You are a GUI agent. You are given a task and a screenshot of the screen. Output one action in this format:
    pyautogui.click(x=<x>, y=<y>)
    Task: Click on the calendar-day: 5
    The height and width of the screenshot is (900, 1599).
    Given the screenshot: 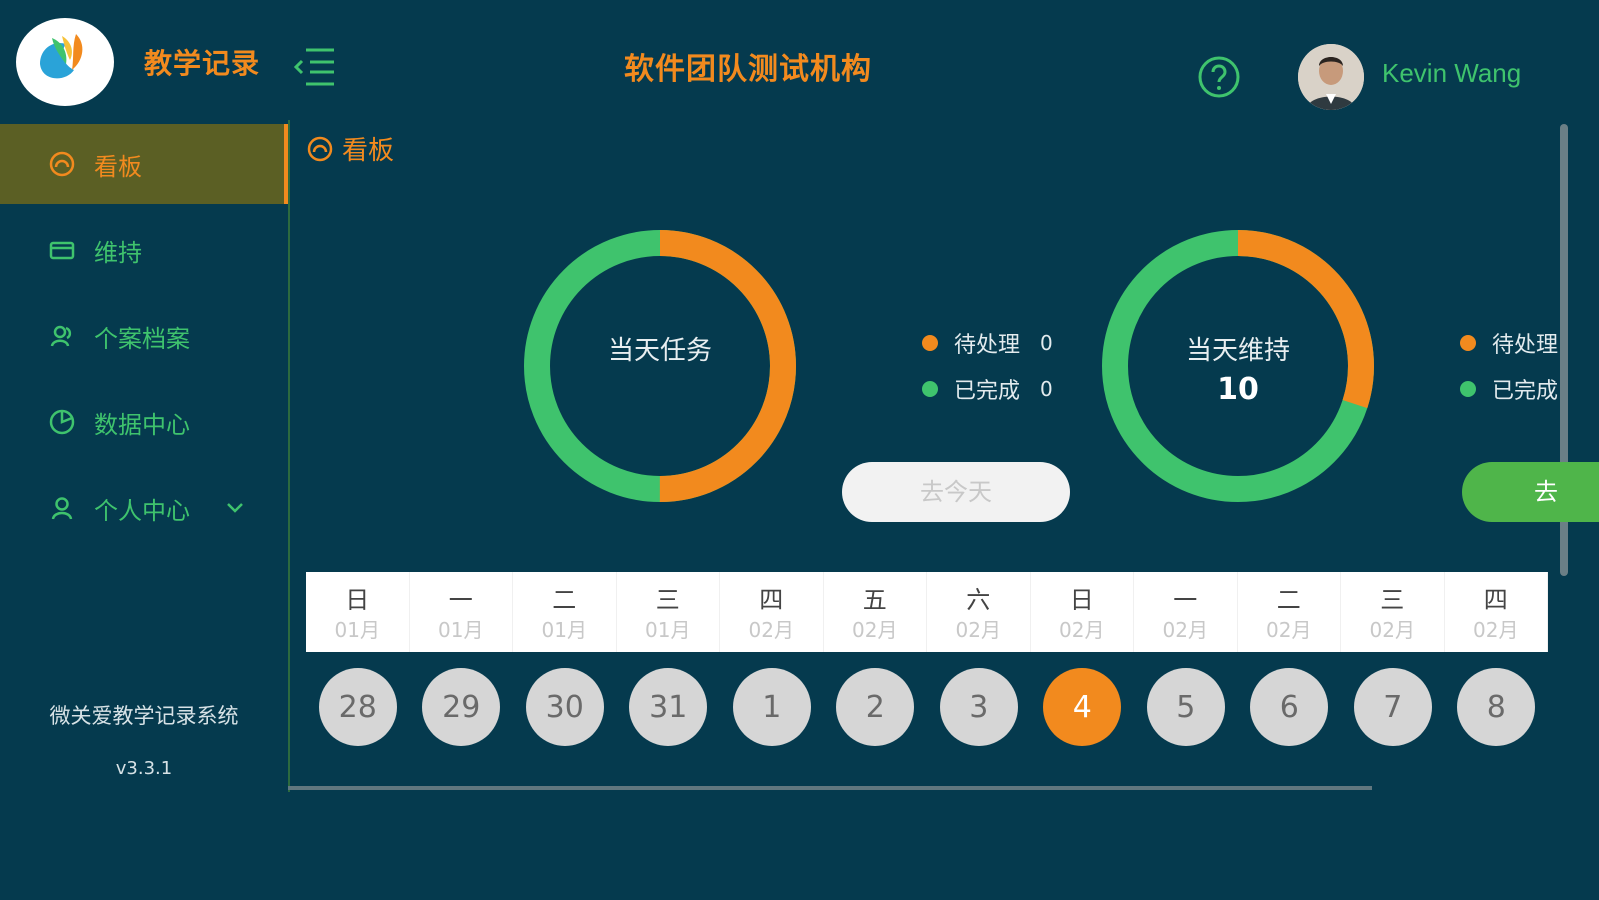 What is the action you would take?
    pyautogui.click(x=1185, y=707)
    